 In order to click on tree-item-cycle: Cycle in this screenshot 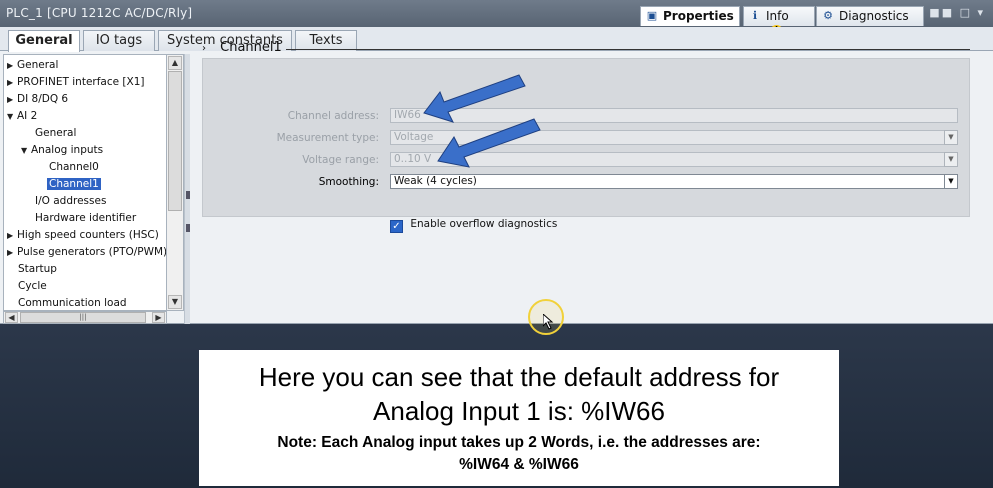, I will do `click(32, 286)`.